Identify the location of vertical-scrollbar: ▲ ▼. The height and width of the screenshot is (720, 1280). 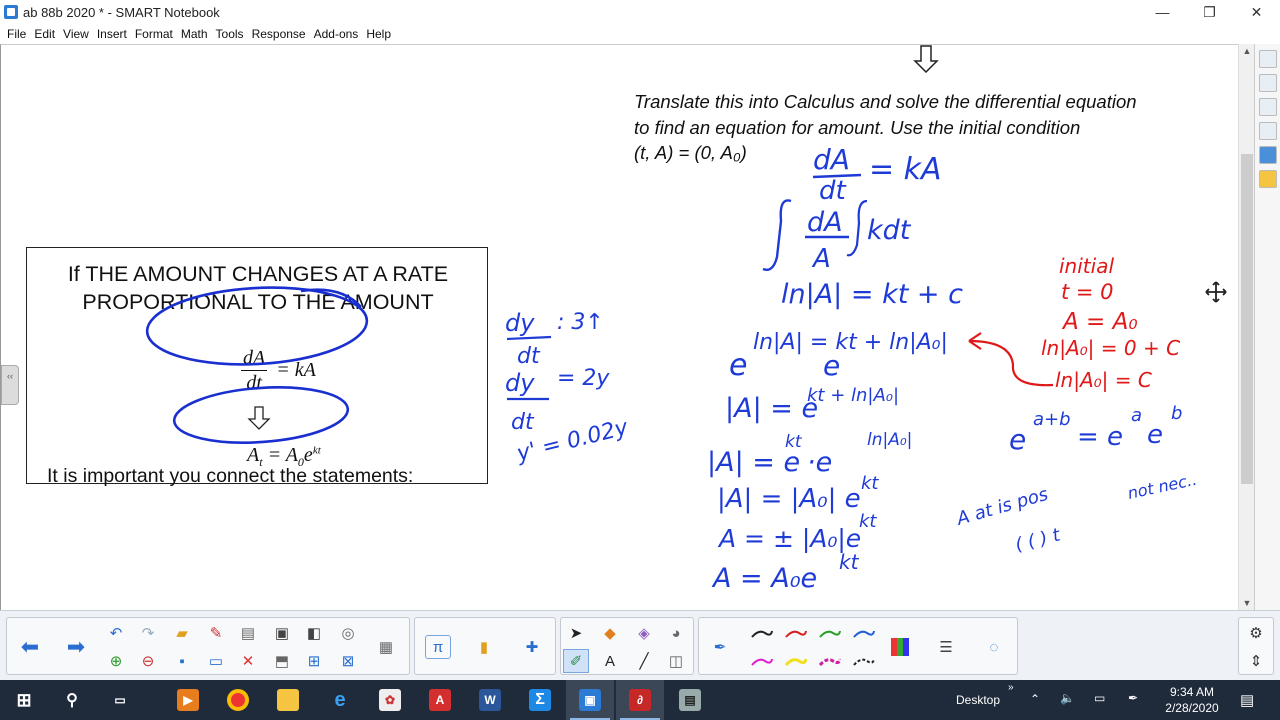
(1246, 327).